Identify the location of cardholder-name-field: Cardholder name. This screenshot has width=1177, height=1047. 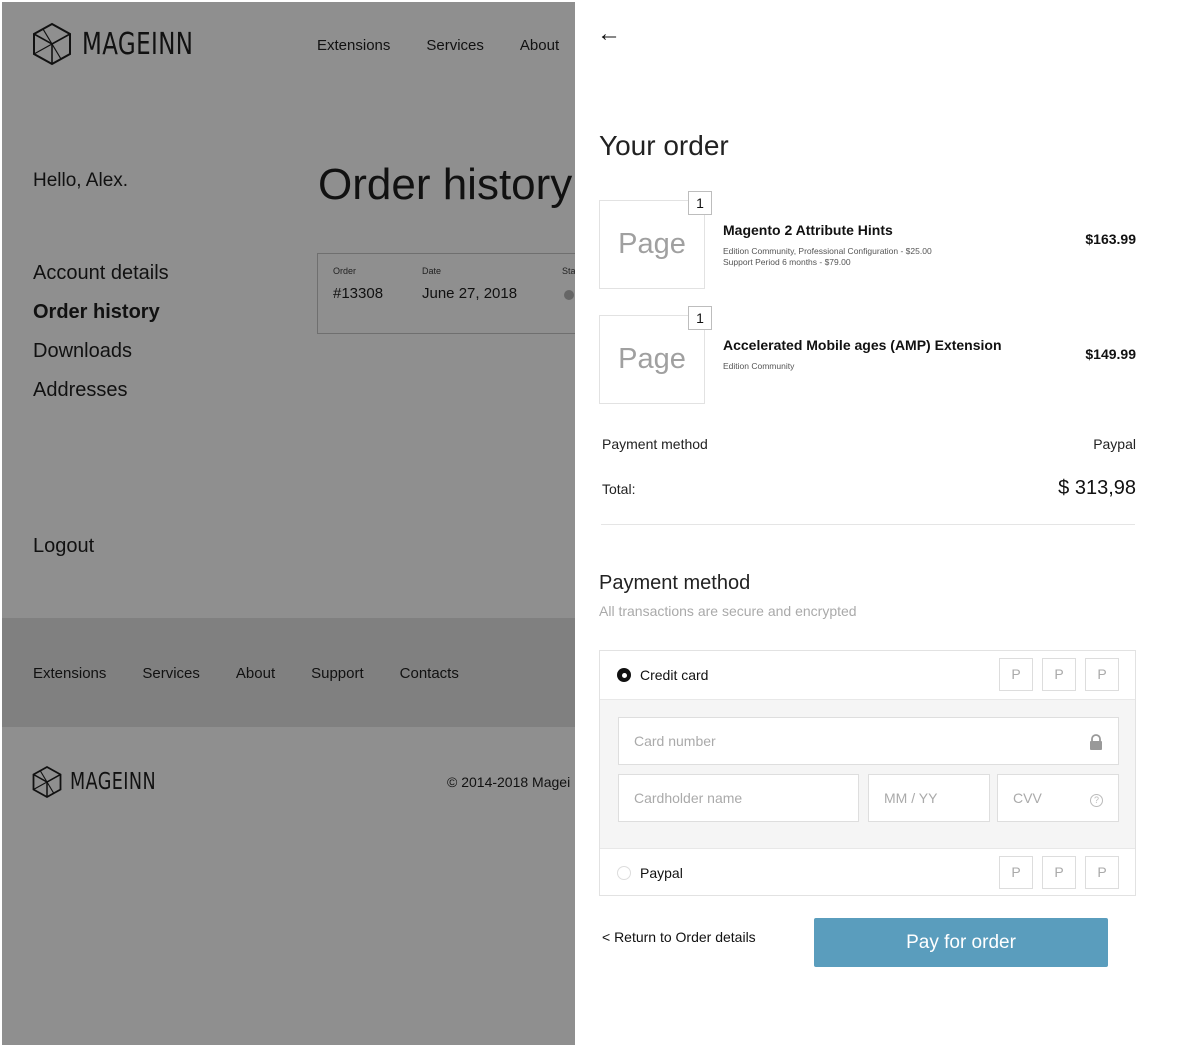
(738, 798).